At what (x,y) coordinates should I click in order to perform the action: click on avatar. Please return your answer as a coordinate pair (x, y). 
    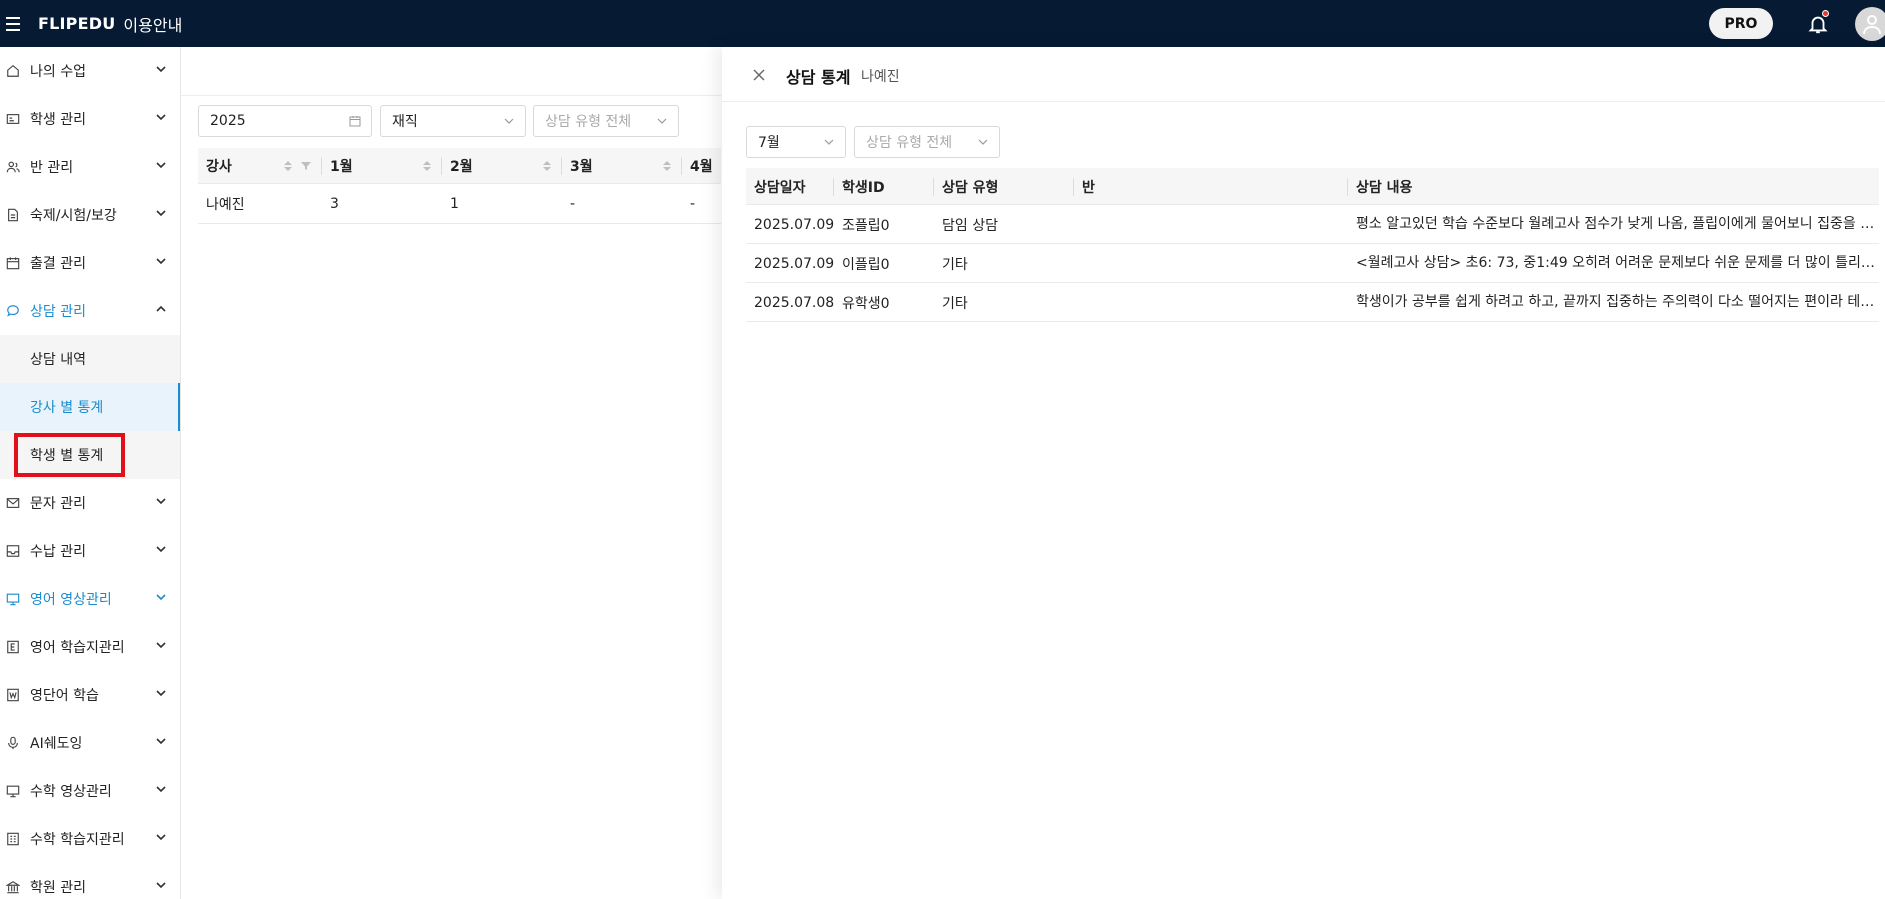
    Looking at the image, I should click on (1870, 23).